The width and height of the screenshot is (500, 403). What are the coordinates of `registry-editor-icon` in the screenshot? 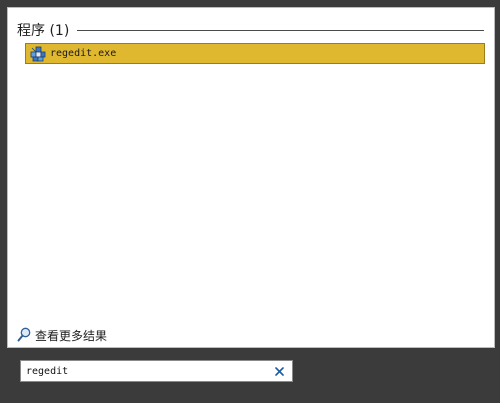 It's located at (38, 53).